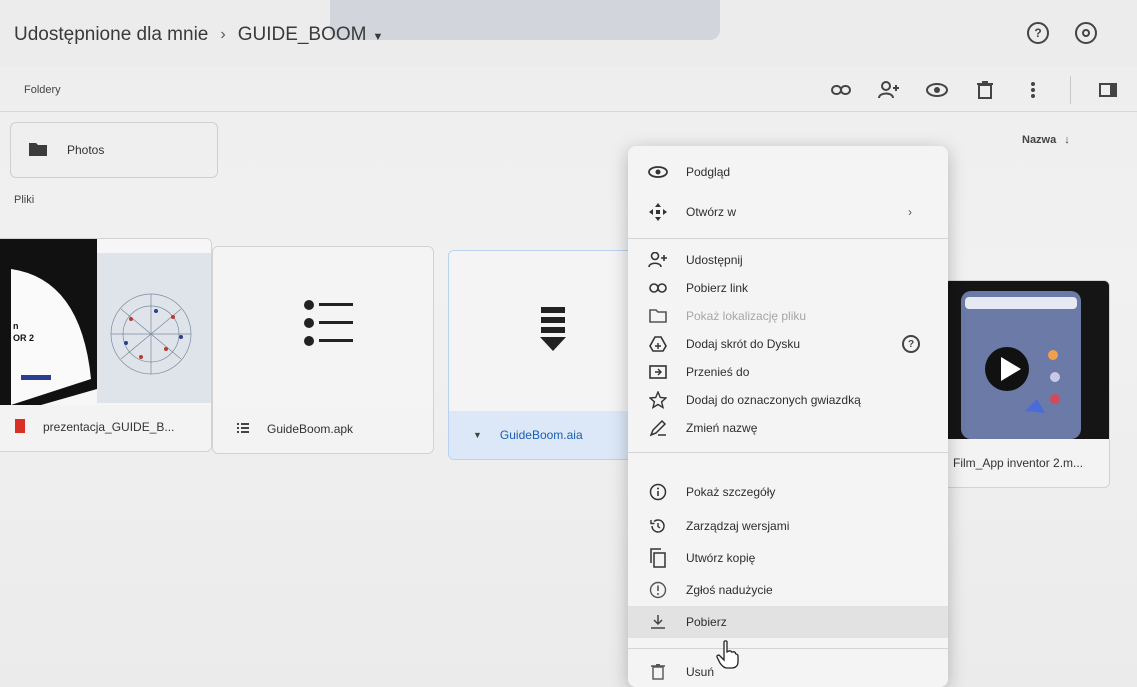 This screenshot has width=1137, height=687. Describe the element at coordinates (568, 89) in the screenshot. I see `toolbar-row: Foldery` at that location.